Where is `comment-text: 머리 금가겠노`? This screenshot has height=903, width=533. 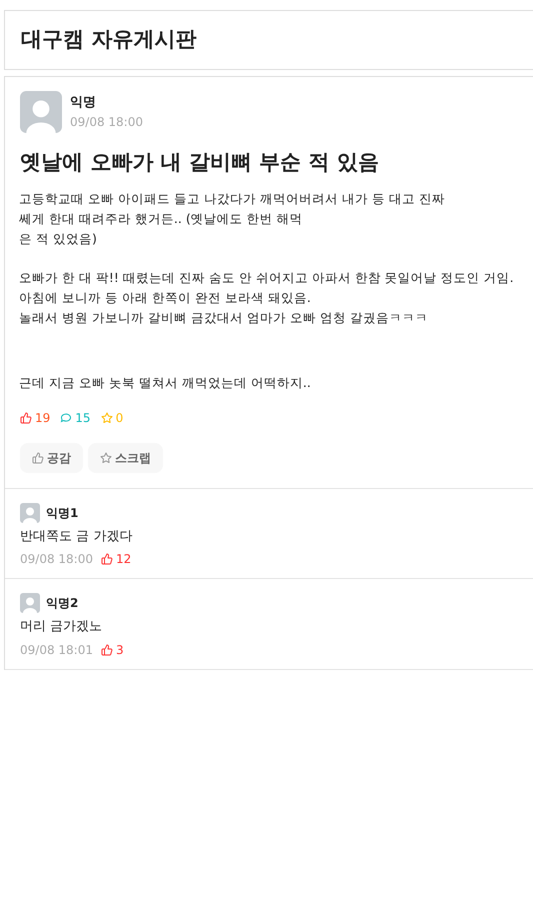 comment-text: 머리 금가겠노 is located at coordinates (62, 627).